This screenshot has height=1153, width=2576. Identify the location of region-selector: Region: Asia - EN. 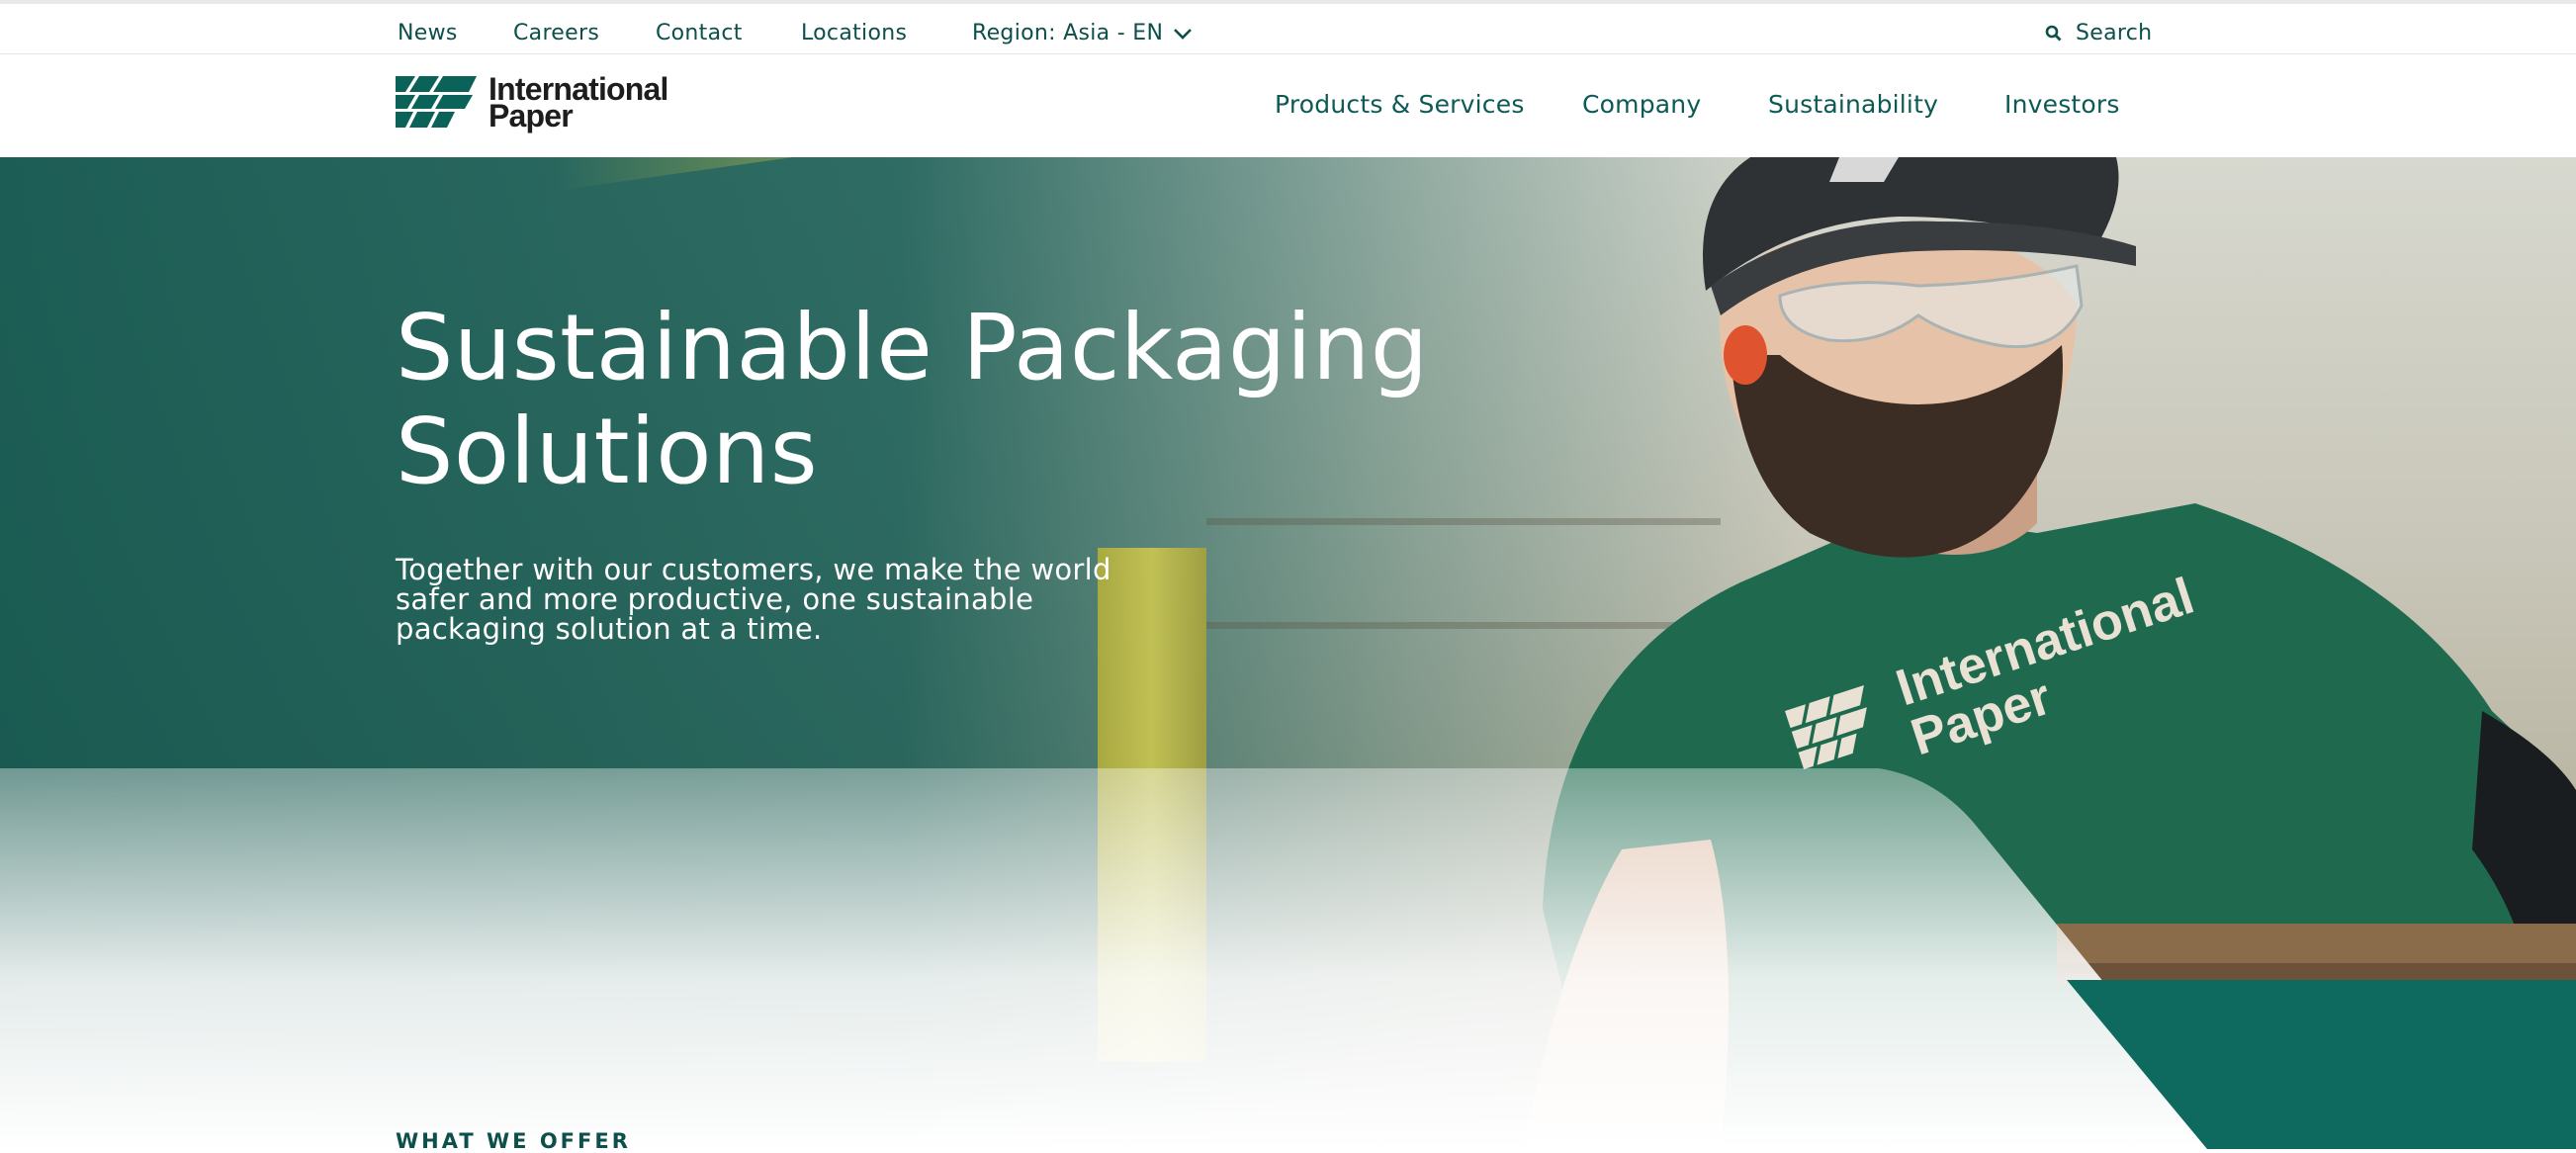
(1082, 33).